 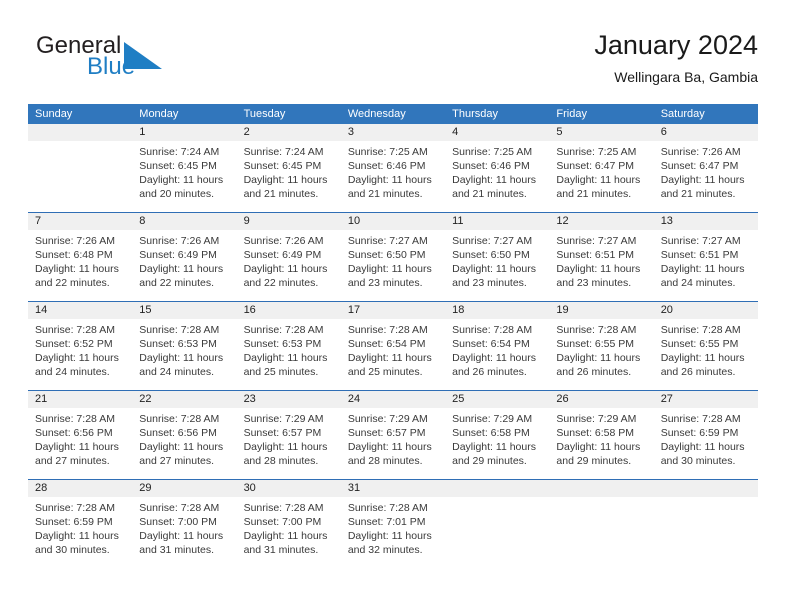 What do you see at coordinates (138, 62) in the screenshot?
I see `brand-logo: General Blue` at bounding box center [138, 62].